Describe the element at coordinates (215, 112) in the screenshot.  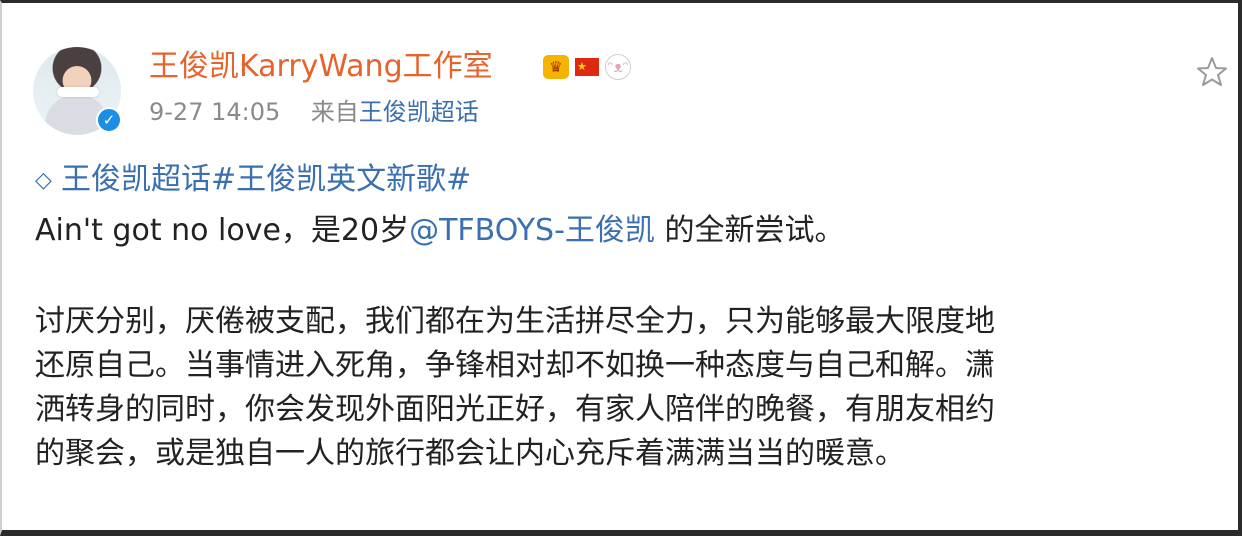
I see `post-time: 9-27 14:05` at that location.